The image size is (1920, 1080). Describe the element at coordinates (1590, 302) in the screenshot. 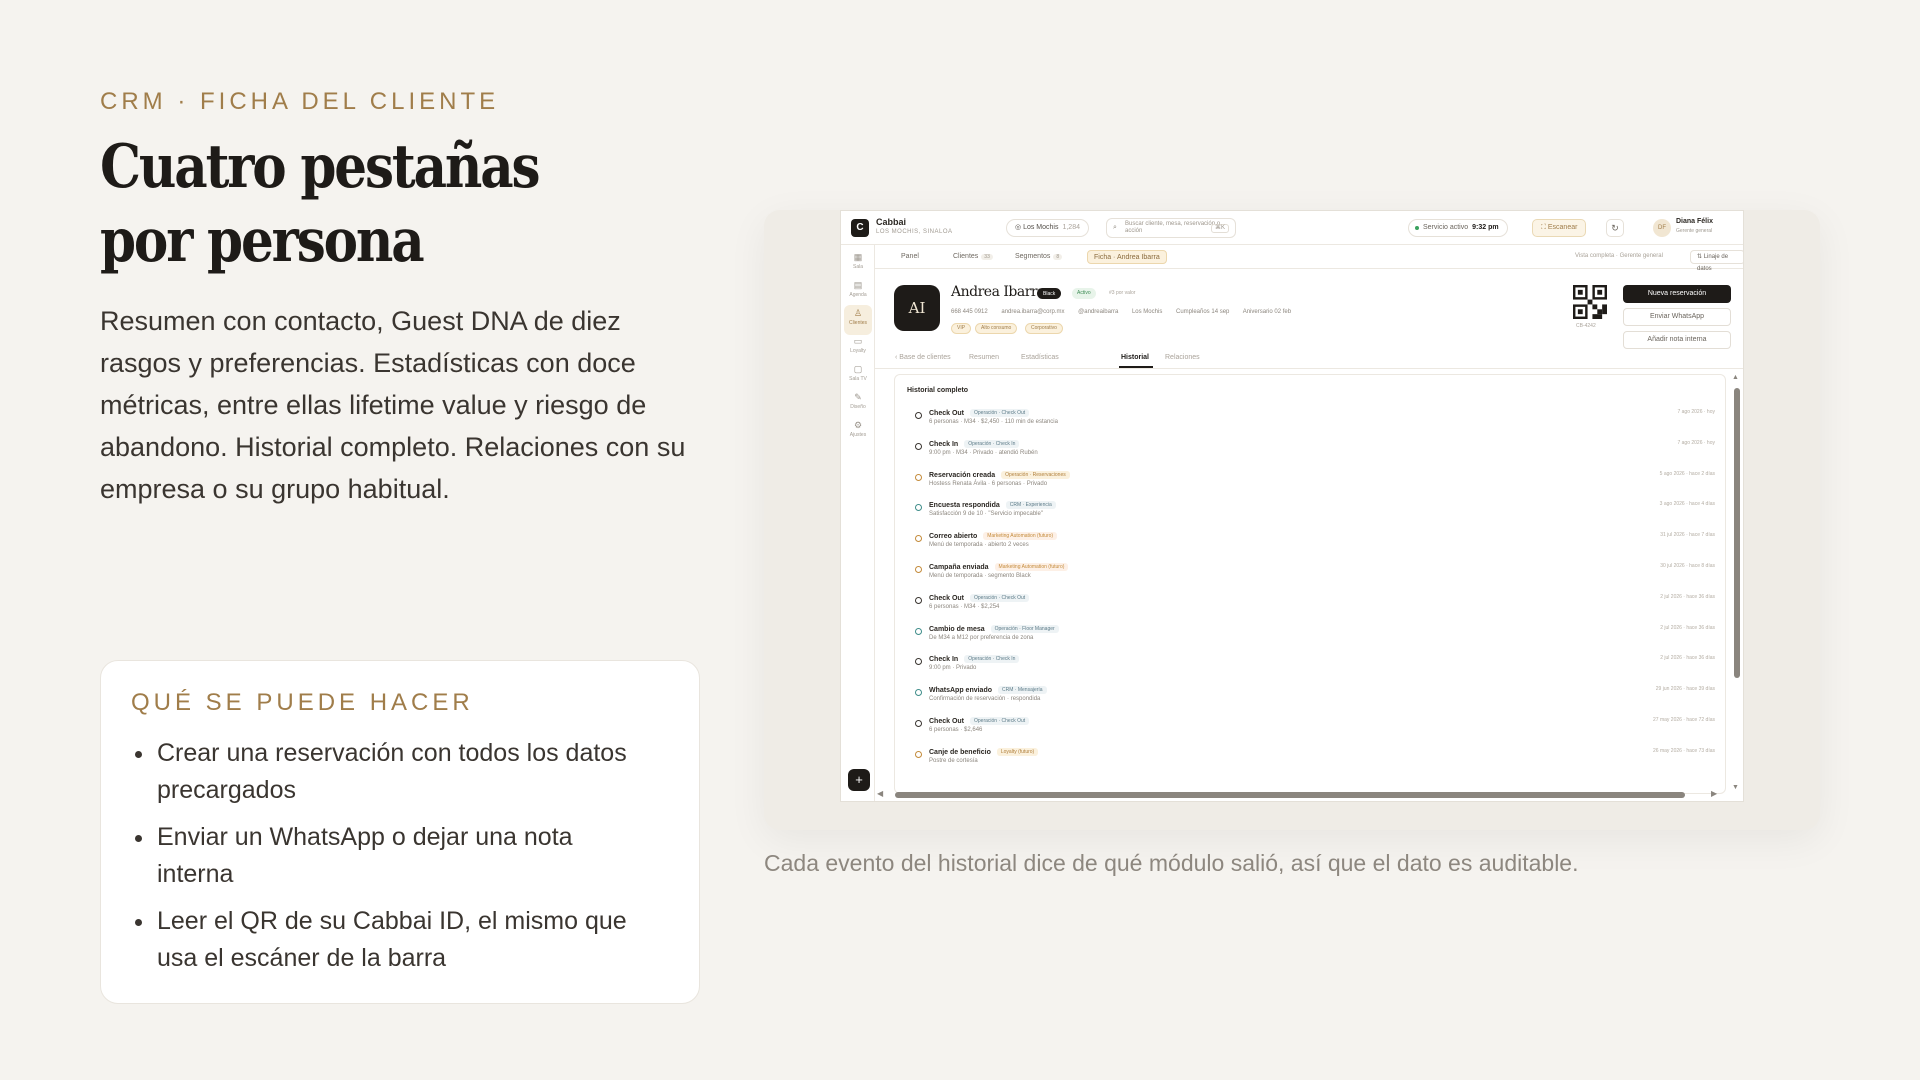

I see `qr-code-icon` at that location.